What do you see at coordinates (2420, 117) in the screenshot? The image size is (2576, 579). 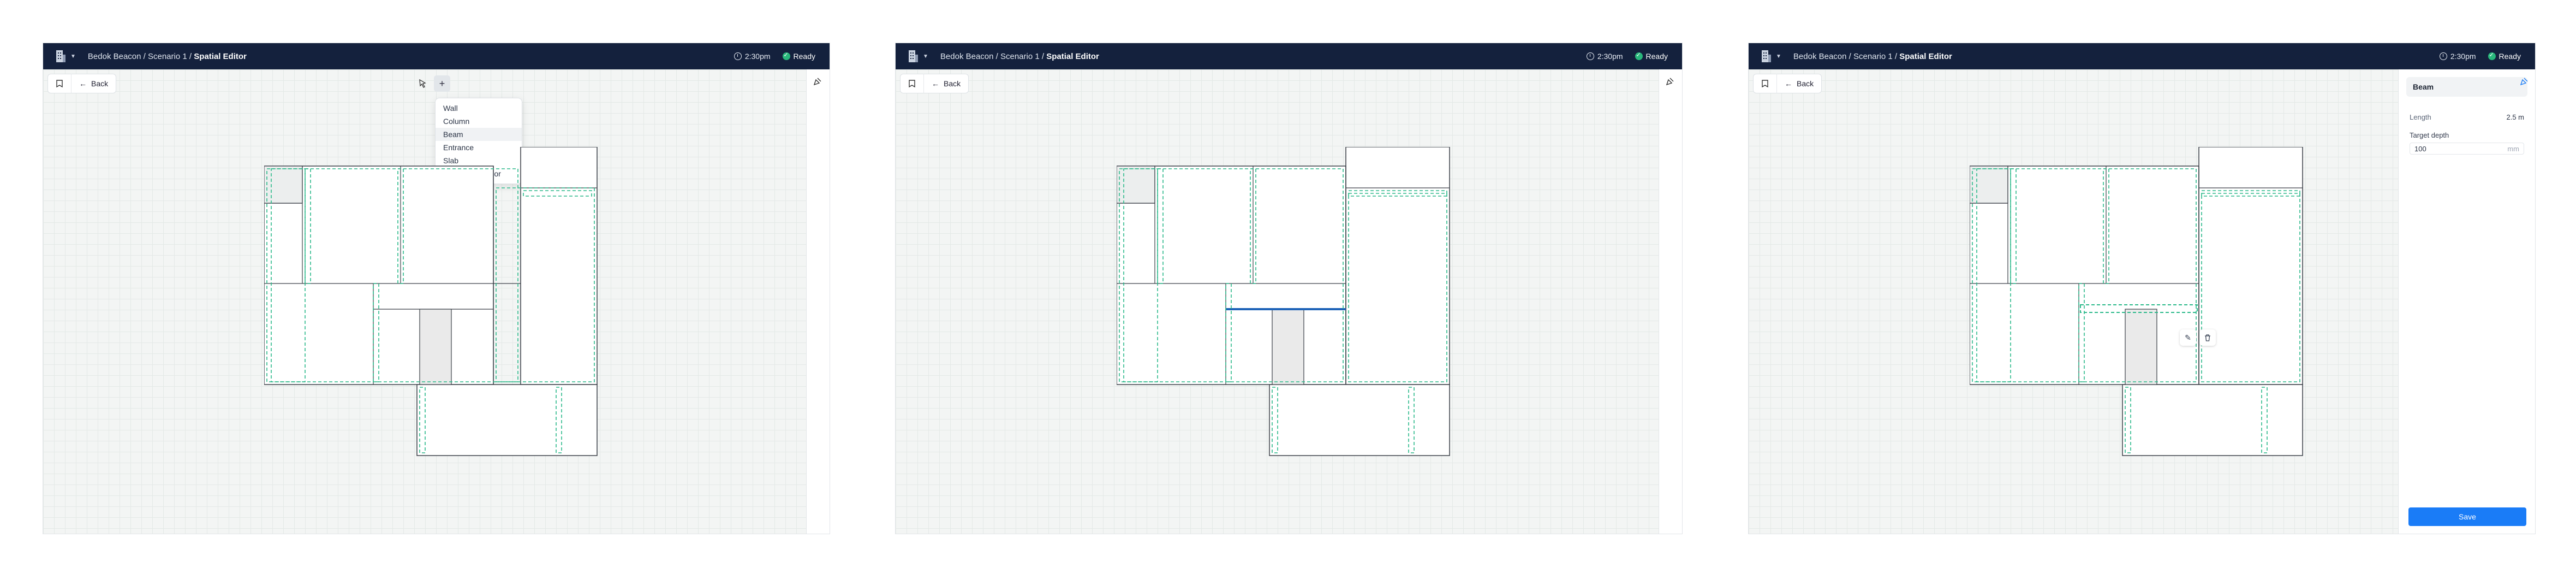 I see `length-label: Length` at bounding box center [2420, 117].